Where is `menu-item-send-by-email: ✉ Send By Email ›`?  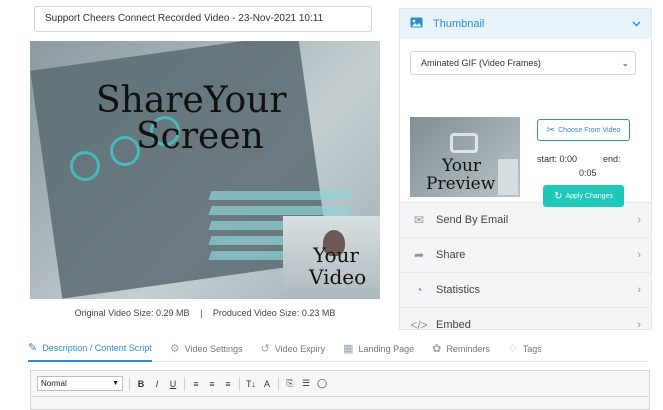
menu-item-send-by-email: ✉ Send By Email › is located at coordinates (525, 219).